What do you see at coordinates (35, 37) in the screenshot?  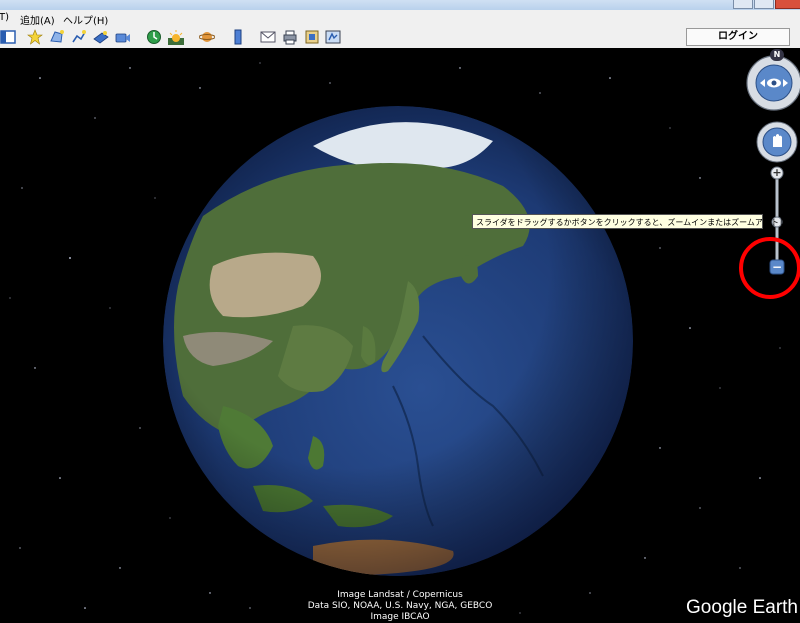 I see `placemark-icon` at bounding box center [35, 37].